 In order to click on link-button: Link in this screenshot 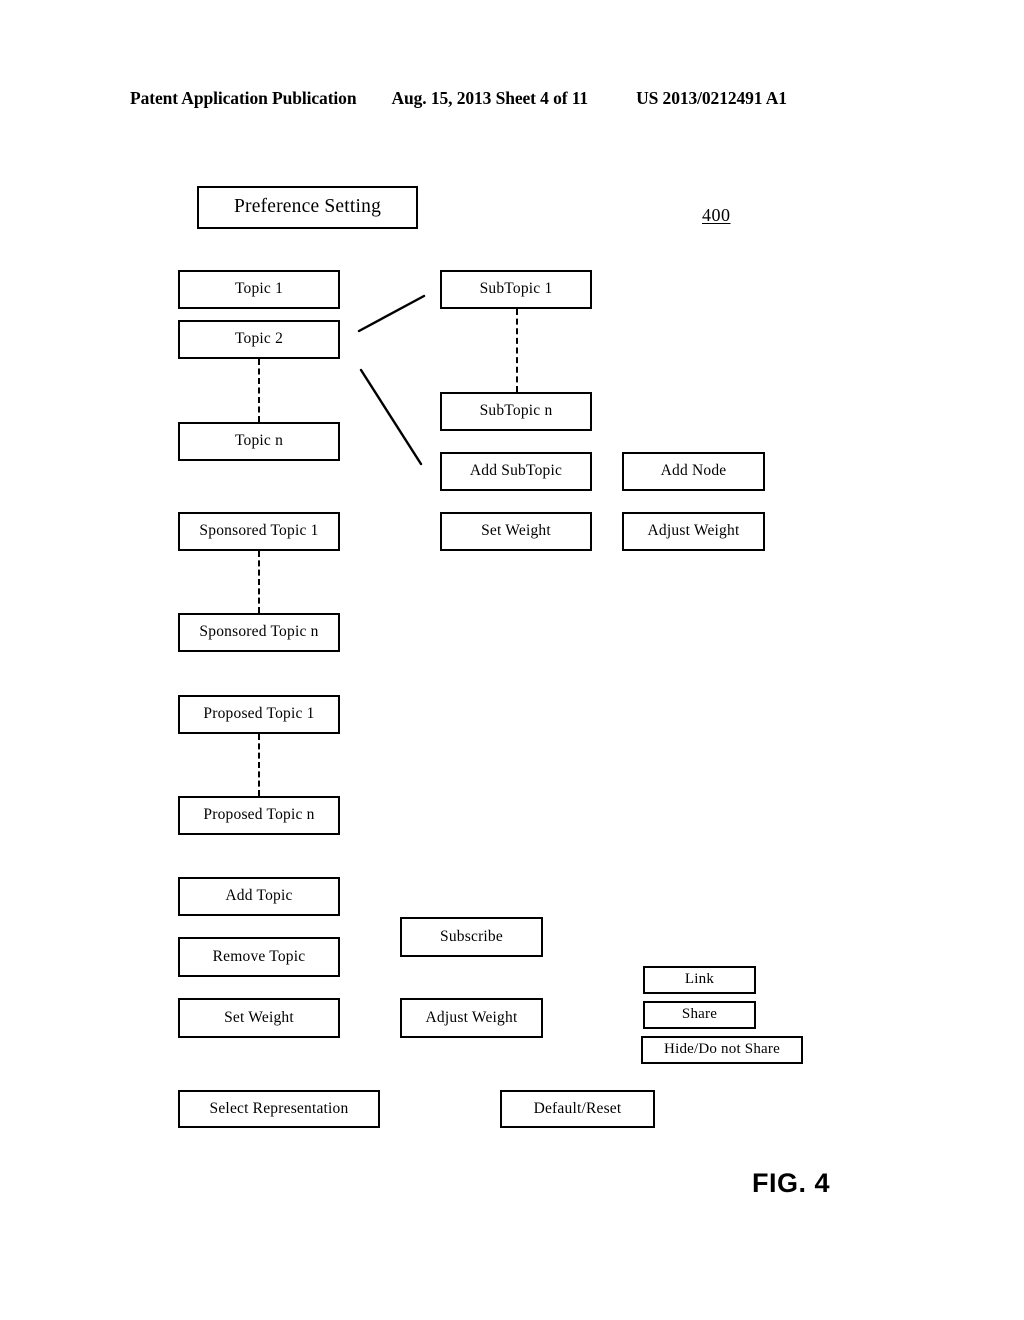, I will do `click(699, 980)`.